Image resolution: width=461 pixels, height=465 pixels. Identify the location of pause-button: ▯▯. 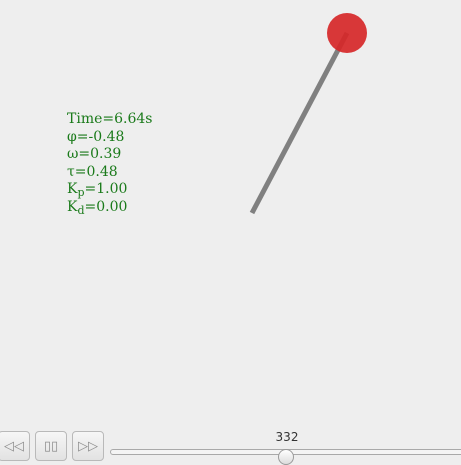
(51, 446).